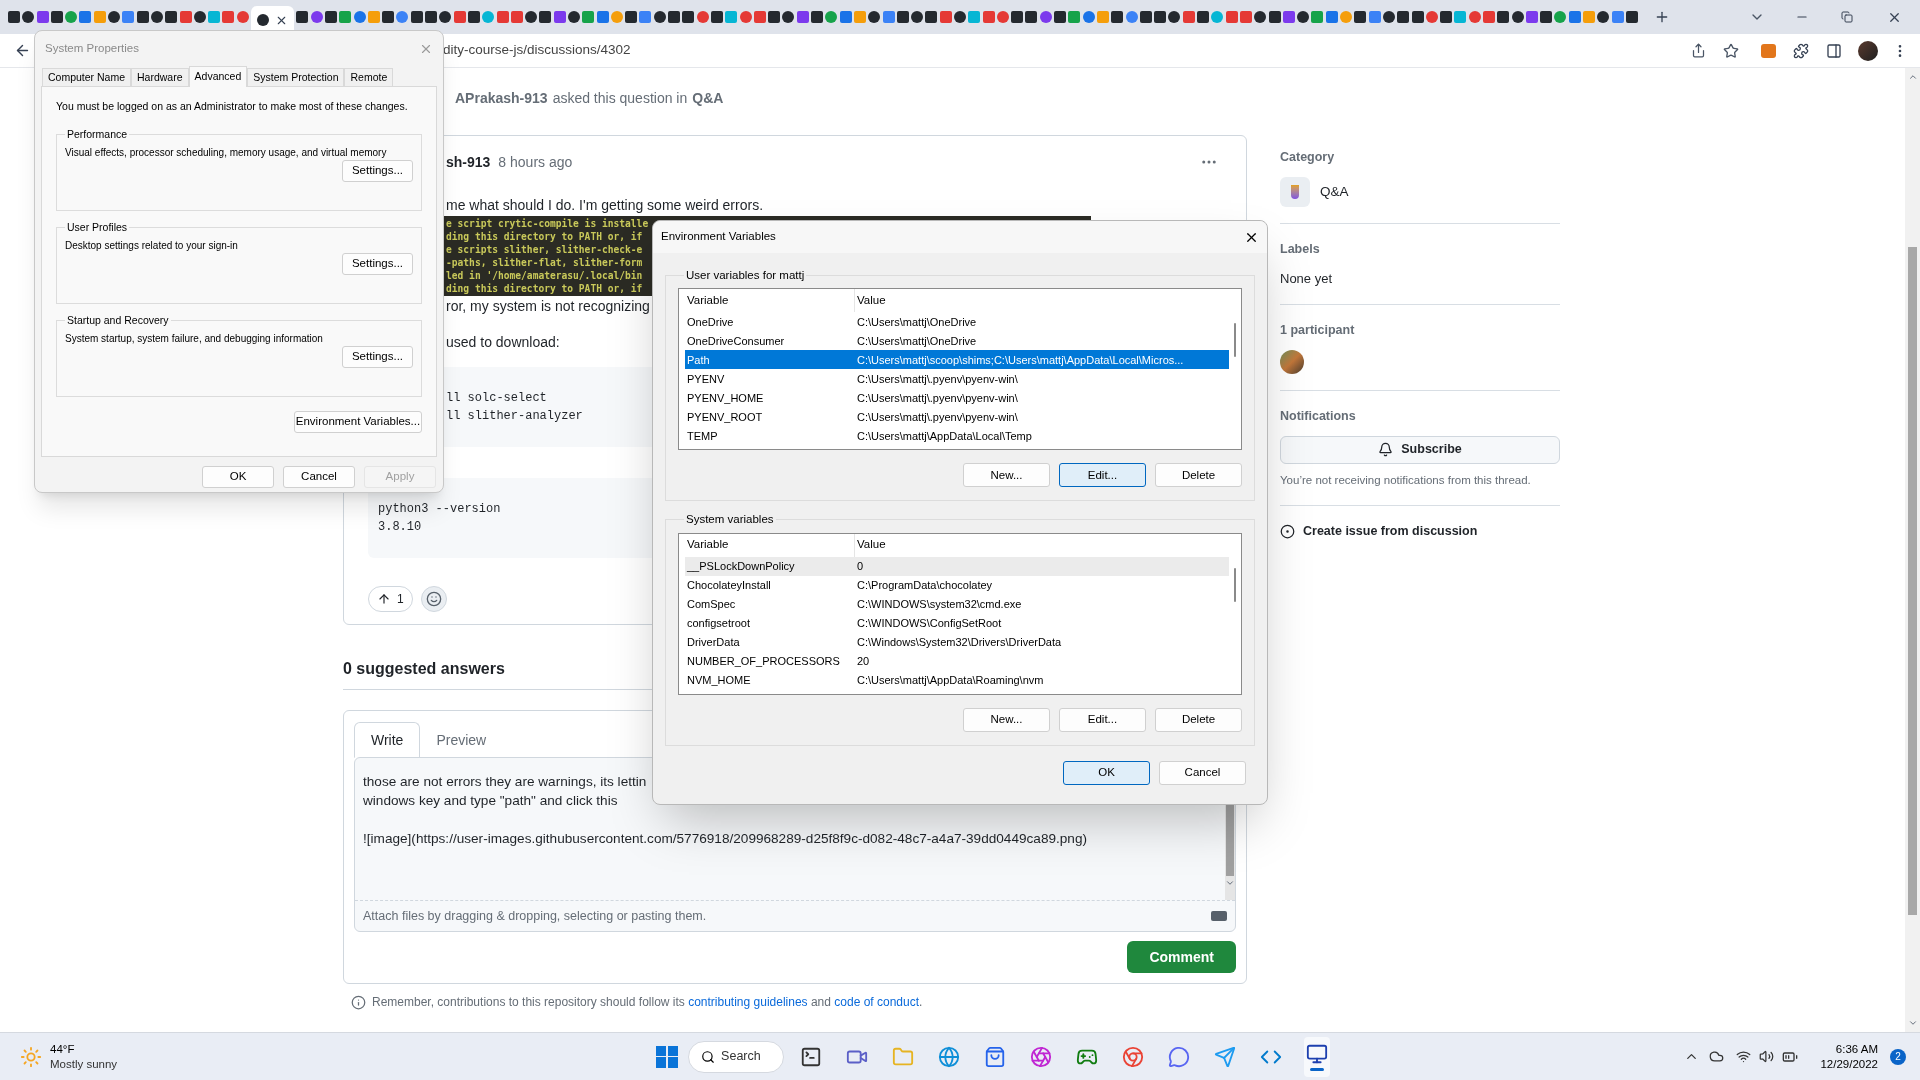 The image size is (1920, 1080). I want to click on variable-row: ChocolateyInstall C:\ProgramData\chocolatey, so click(957, 585).